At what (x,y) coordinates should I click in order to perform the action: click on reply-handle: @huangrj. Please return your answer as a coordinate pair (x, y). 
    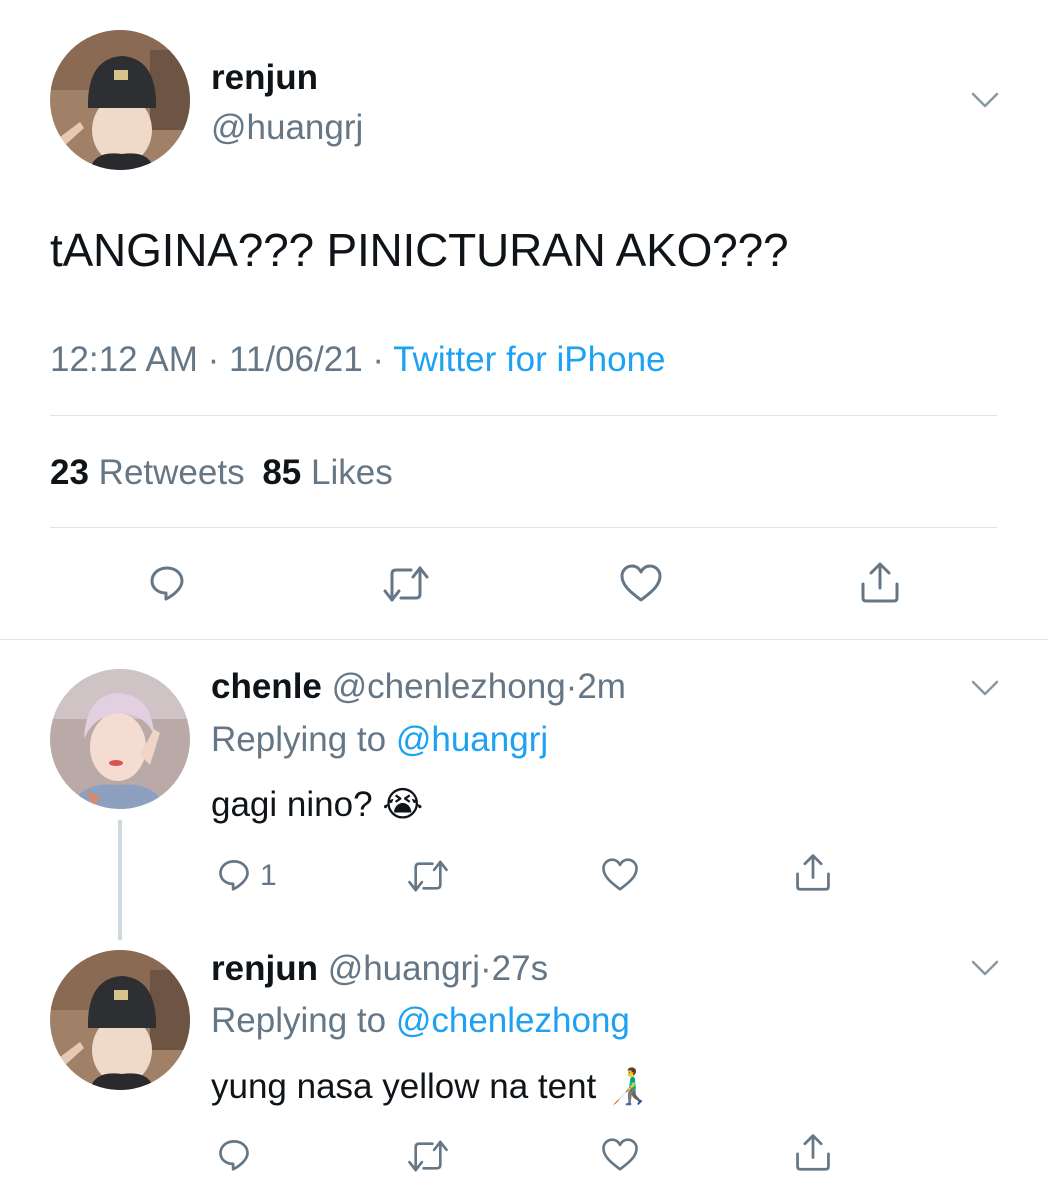
    Looking at the image, I should click on (404, 968).